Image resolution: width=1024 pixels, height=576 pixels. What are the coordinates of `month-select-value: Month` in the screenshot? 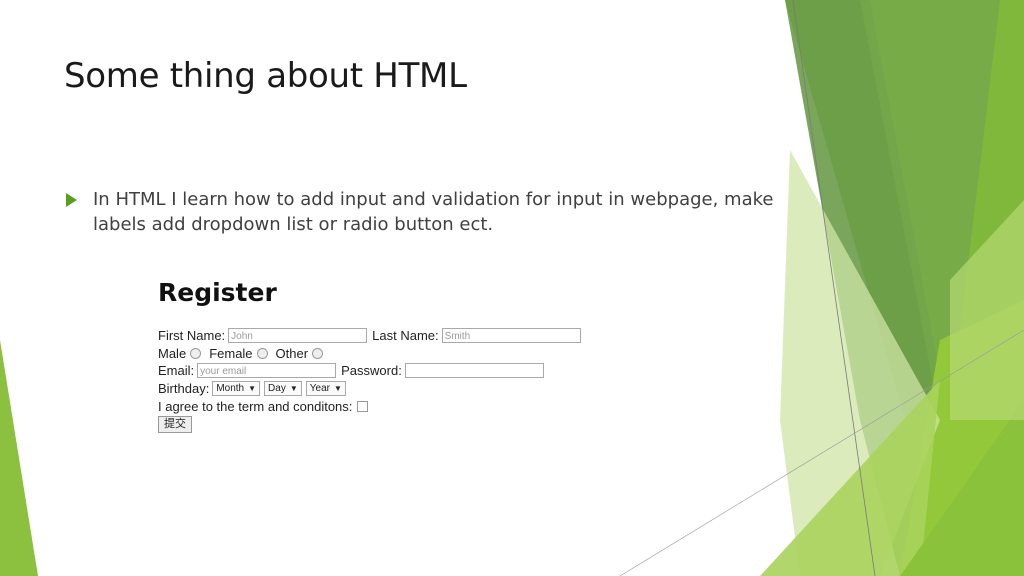 It's located at (230, 388).